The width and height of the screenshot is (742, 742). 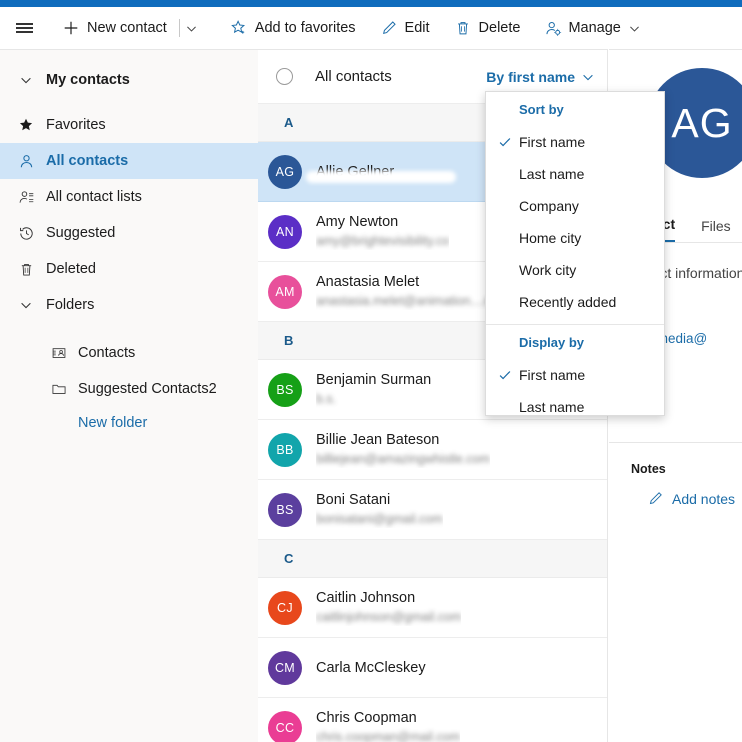 I want to click on sort-option: Home city, so click(x=575, y=238).